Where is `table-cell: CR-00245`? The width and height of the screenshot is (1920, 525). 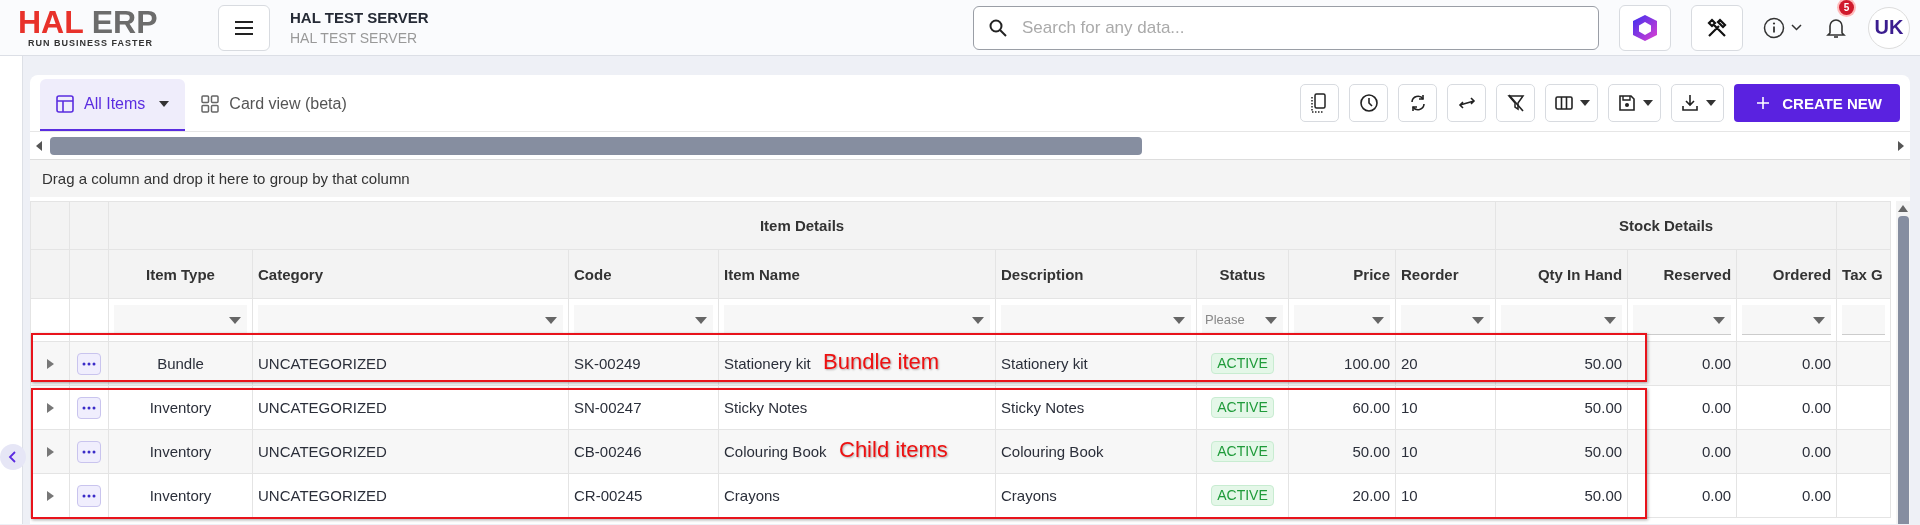
table-cell: CR-00245 is located at coordinates (608, 495).